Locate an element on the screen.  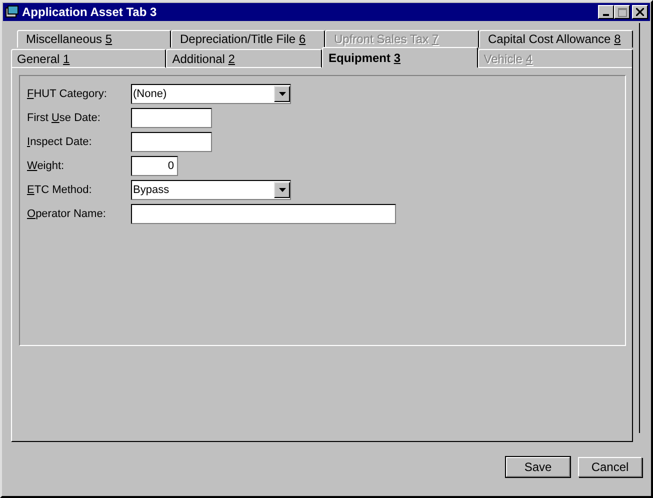
tab: Additional 2 is located at coordinates (244, 58).